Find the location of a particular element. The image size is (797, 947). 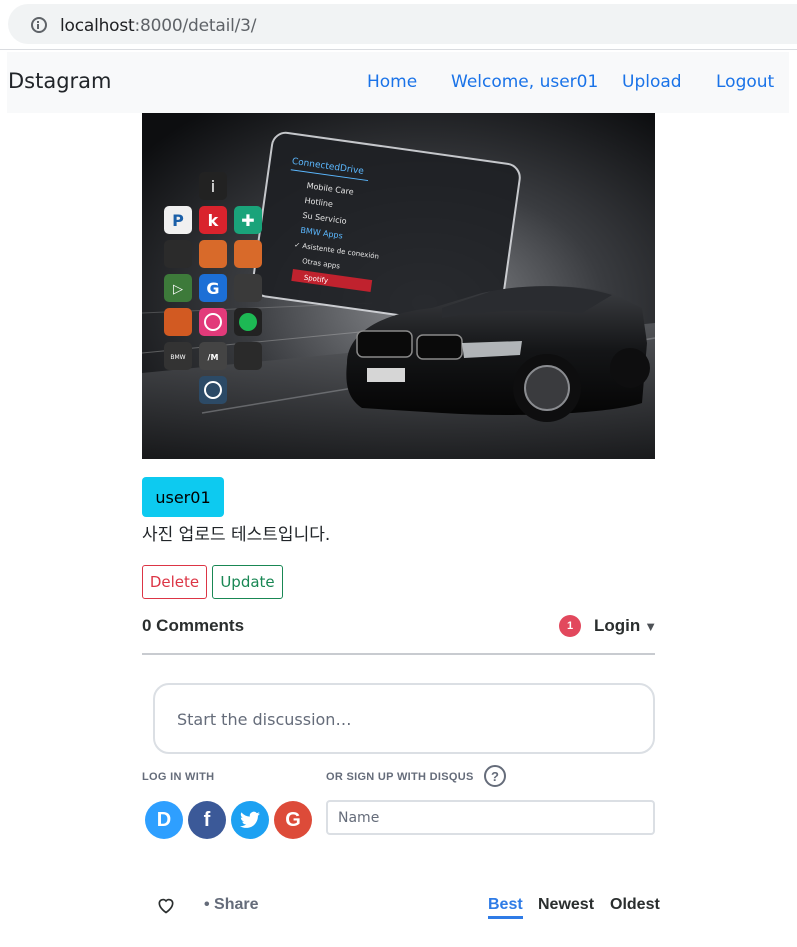

nav-link-welcome: Welcome, user01 is located at coordinates (524, 82).